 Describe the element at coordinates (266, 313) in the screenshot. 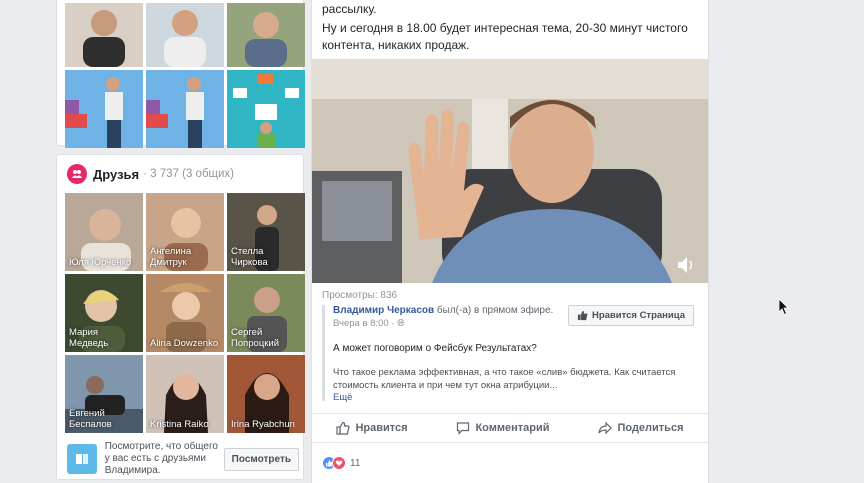

I see `friend-tile: Сергей Попроцкий` at that location.